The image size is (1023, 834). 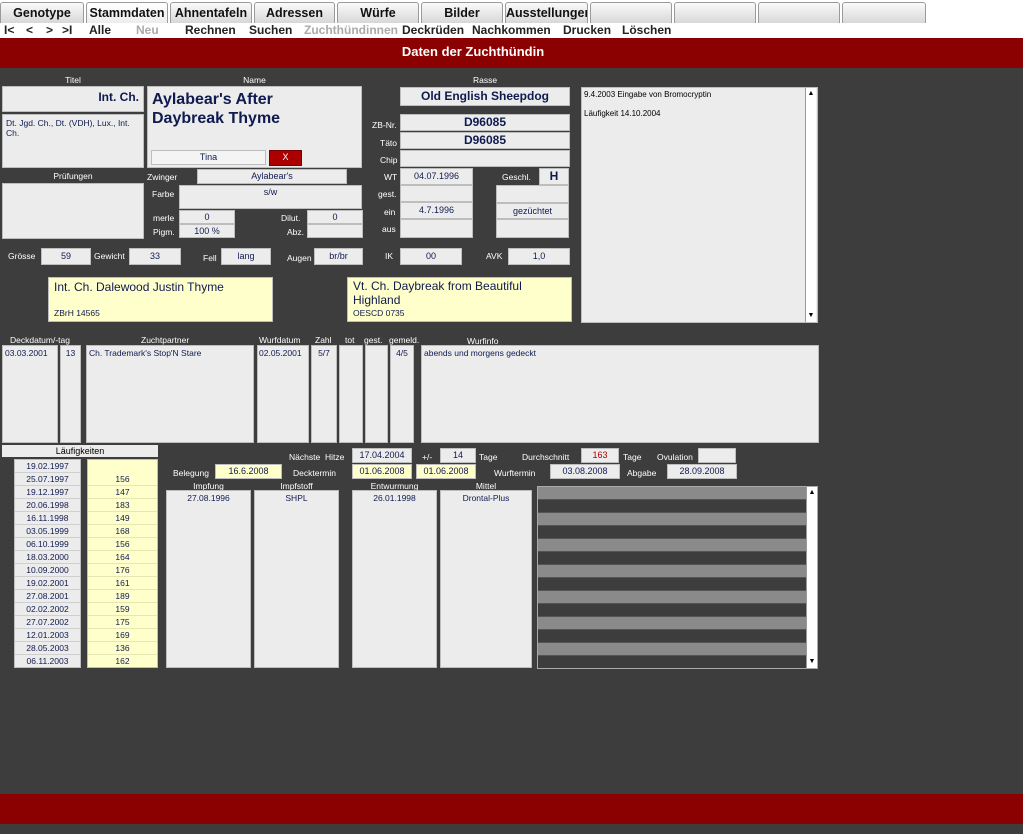 What do you see at coordinates (587, 30) in the screenshot?
I see `print-button: Drucken` at bounding box center [587, 30].